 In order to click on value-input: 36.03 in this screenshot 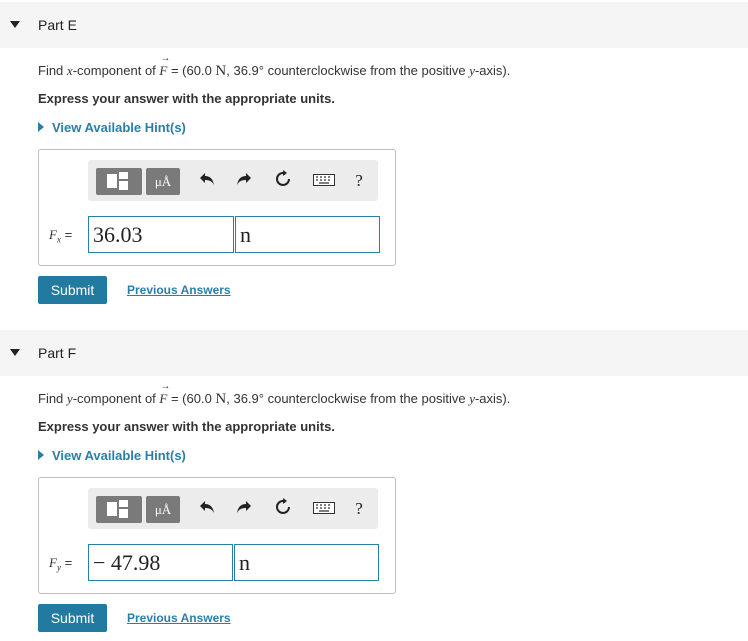, I will do `click(161, 234)`.